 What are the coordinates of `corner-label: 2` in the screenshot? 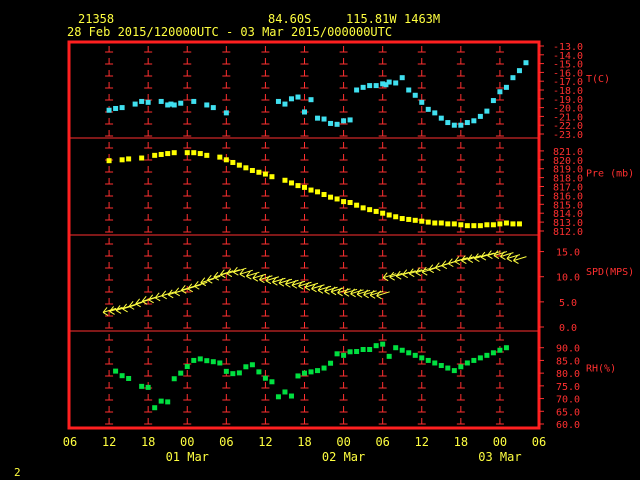 It's located at (17, 472).